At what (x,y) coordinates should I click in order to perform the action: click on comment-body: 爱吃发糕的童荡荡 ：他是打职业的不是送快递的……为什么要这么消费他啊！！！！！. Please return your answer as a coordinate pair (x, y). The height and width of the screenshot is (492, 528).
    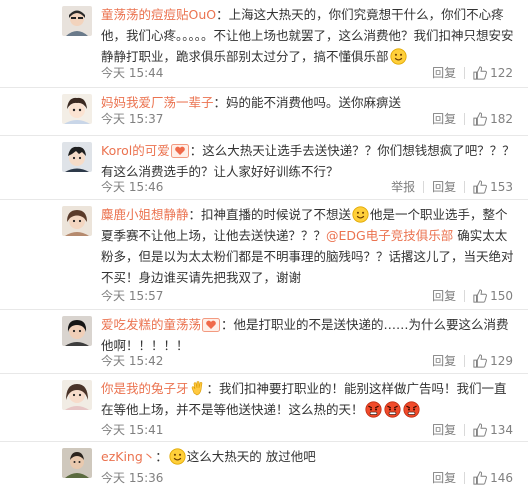
    Looking at the image, I should click on (310, 335).